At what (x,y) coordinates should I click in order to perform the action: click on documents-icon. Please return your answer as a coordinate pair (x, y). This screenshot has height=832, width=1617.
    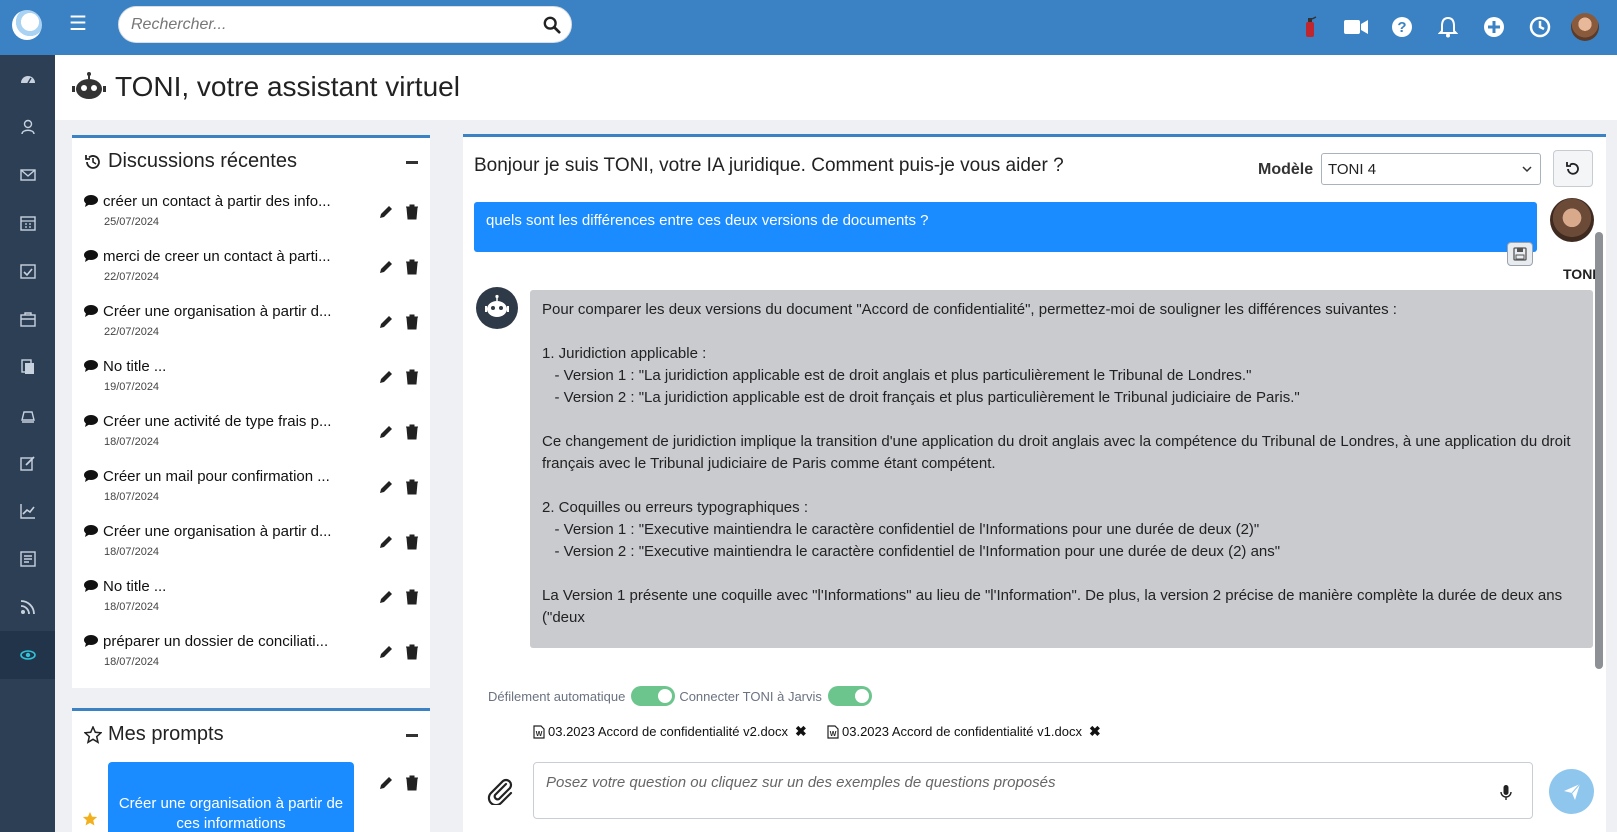
    Looking at the image, I should click on (27, 367).